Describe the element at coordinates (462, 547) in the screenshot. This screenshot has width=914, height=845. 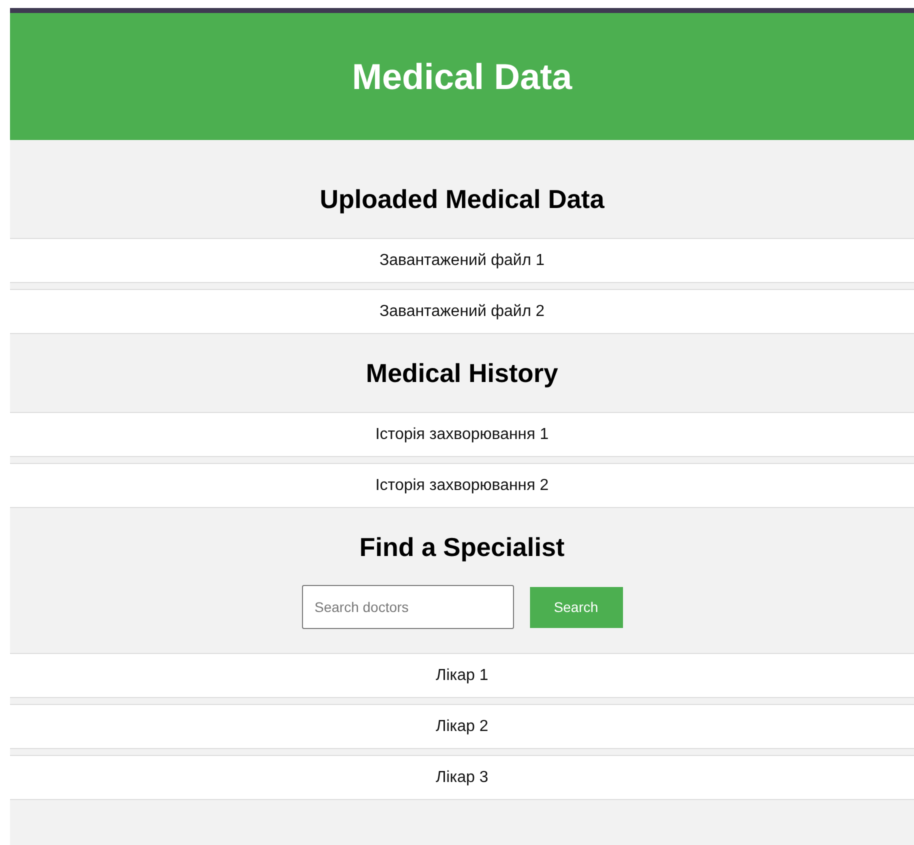
I see `section-heading: Find a Specialist` at that location.